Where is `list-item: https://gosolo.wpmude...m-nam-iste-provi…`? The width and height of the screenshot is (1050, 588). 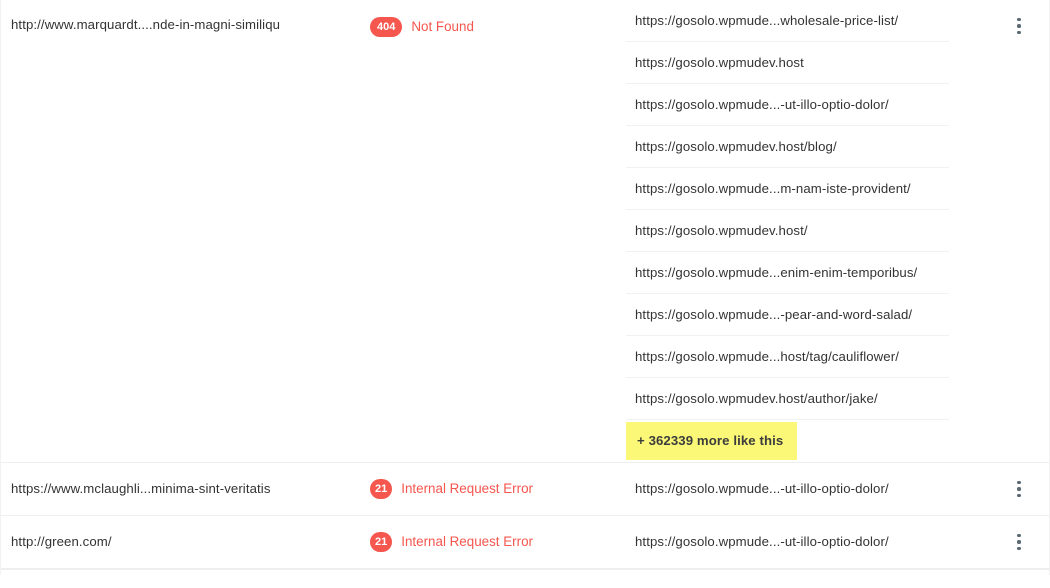
list-item: https://gosolo.wpmude...m-nam-iste-provi… is located at coordinates (787, 189).